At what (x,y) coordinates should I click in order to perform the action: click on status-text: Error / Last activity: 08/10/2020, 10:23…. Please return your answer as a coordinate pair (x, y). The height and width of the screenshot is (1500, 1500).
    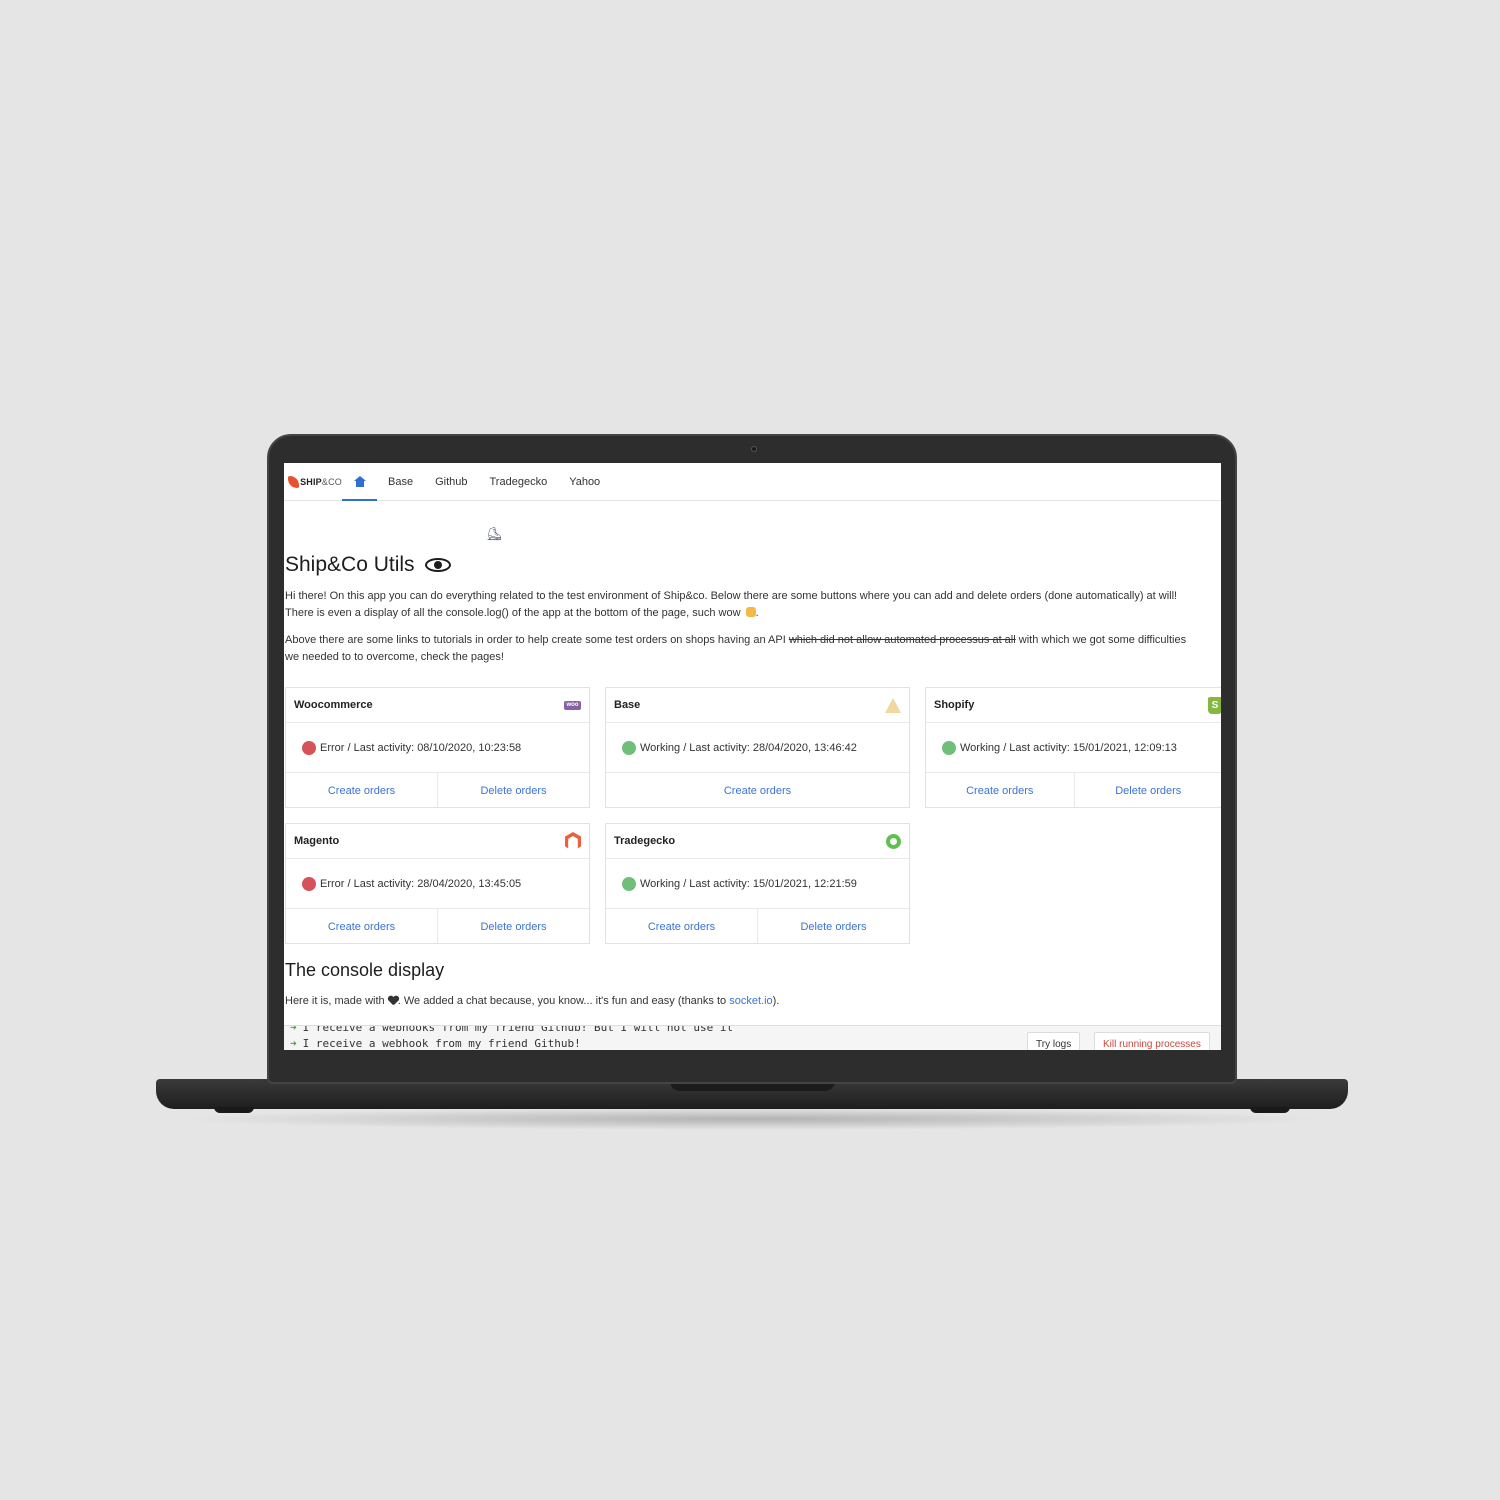
    Looking at the image, I should click on (421, 747).